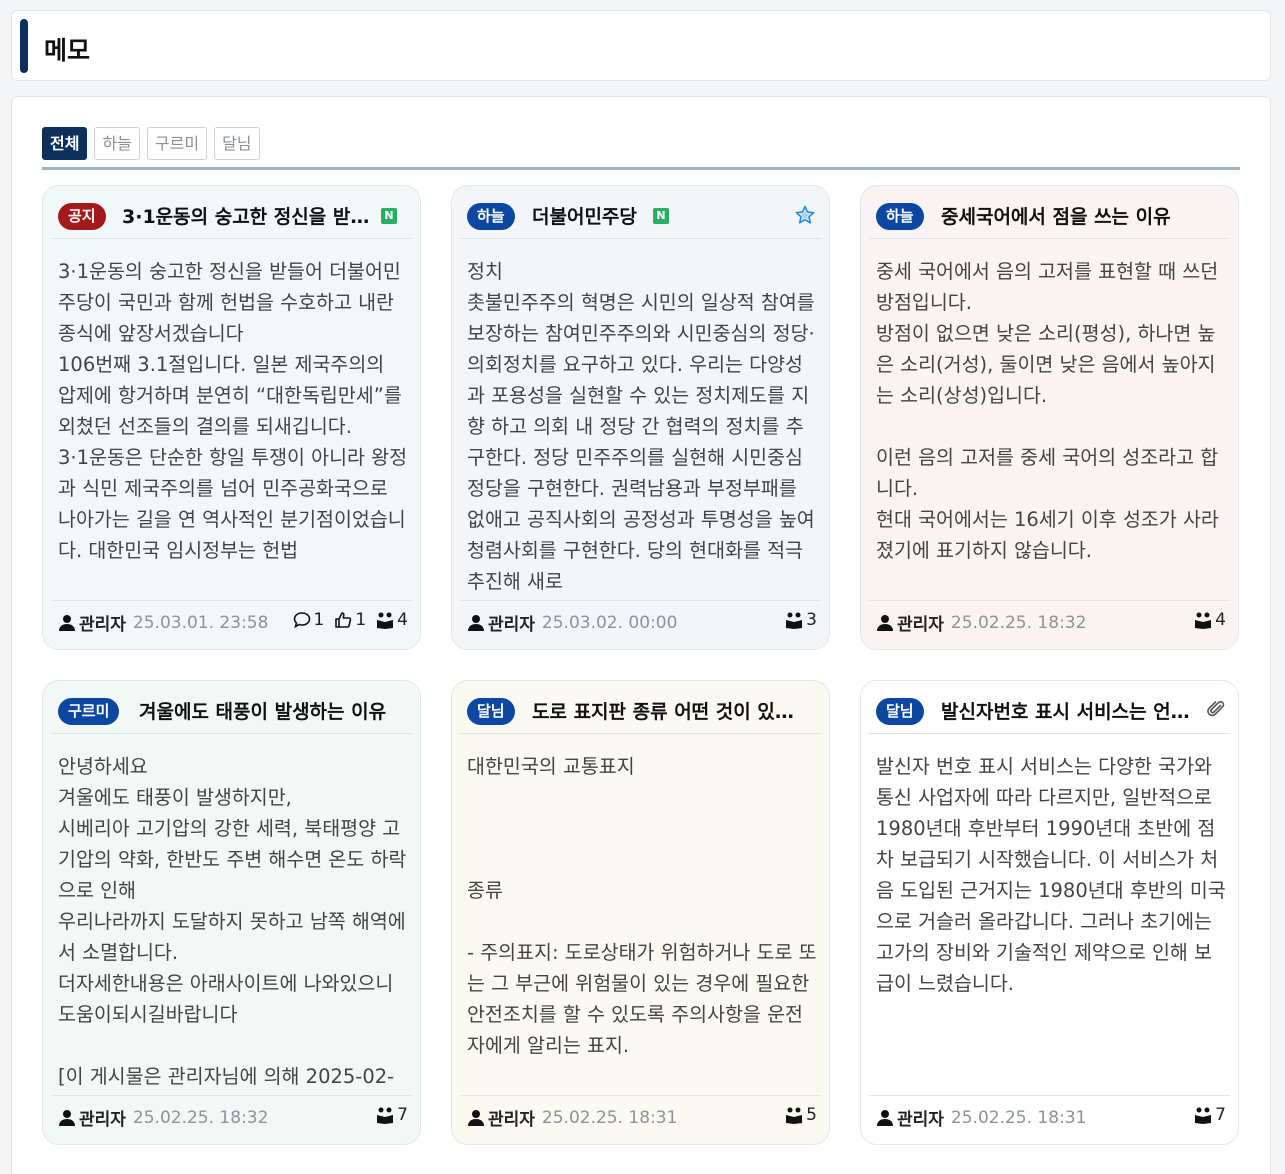 Image resolution: width=1285 pixels, height=1174 pixels. Describe the element at coordinates (246, 217) in the screenshot. I see `card-title: 3·1운동의 숭고한 정신을 받들어` at that location.